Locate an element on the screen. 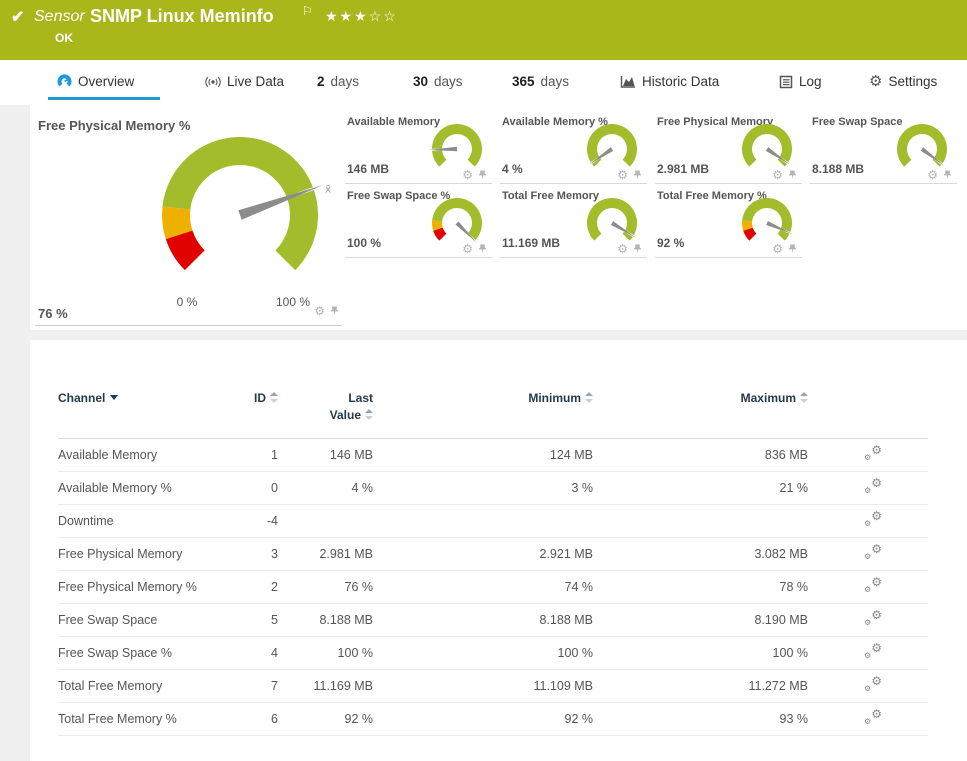  tab-live-data: Live Data is located at coordinates (244, 81).